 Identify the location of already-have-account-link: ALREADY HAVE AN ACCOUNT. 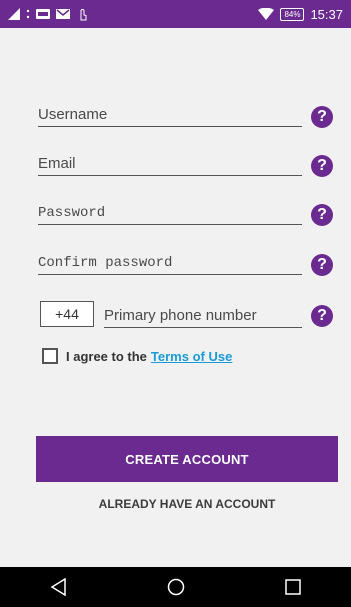
(187, 504).